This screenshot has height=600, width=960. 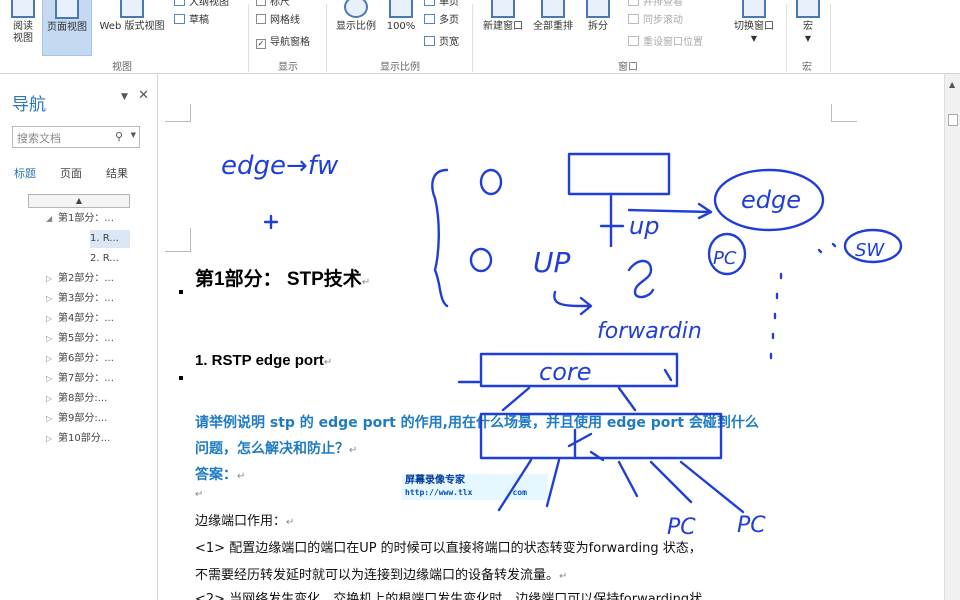 What do you see at coordinates (67, 28) in the screenshot?
I see `print-layout-button: 页面视图` at bounding box center [67, 28].